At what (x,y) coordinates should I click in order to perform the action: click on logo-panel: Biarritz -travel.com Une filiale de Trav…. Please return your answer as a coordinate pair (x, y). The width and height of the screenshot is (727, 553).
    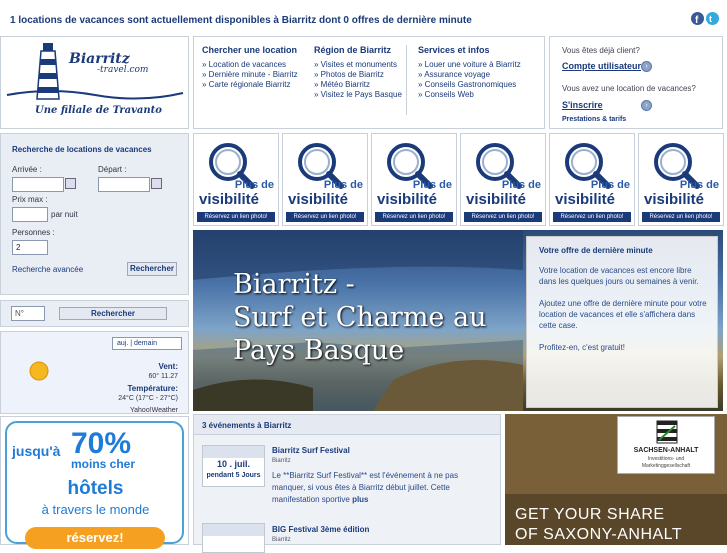
    Looking at the image, I should click on (94, 82).